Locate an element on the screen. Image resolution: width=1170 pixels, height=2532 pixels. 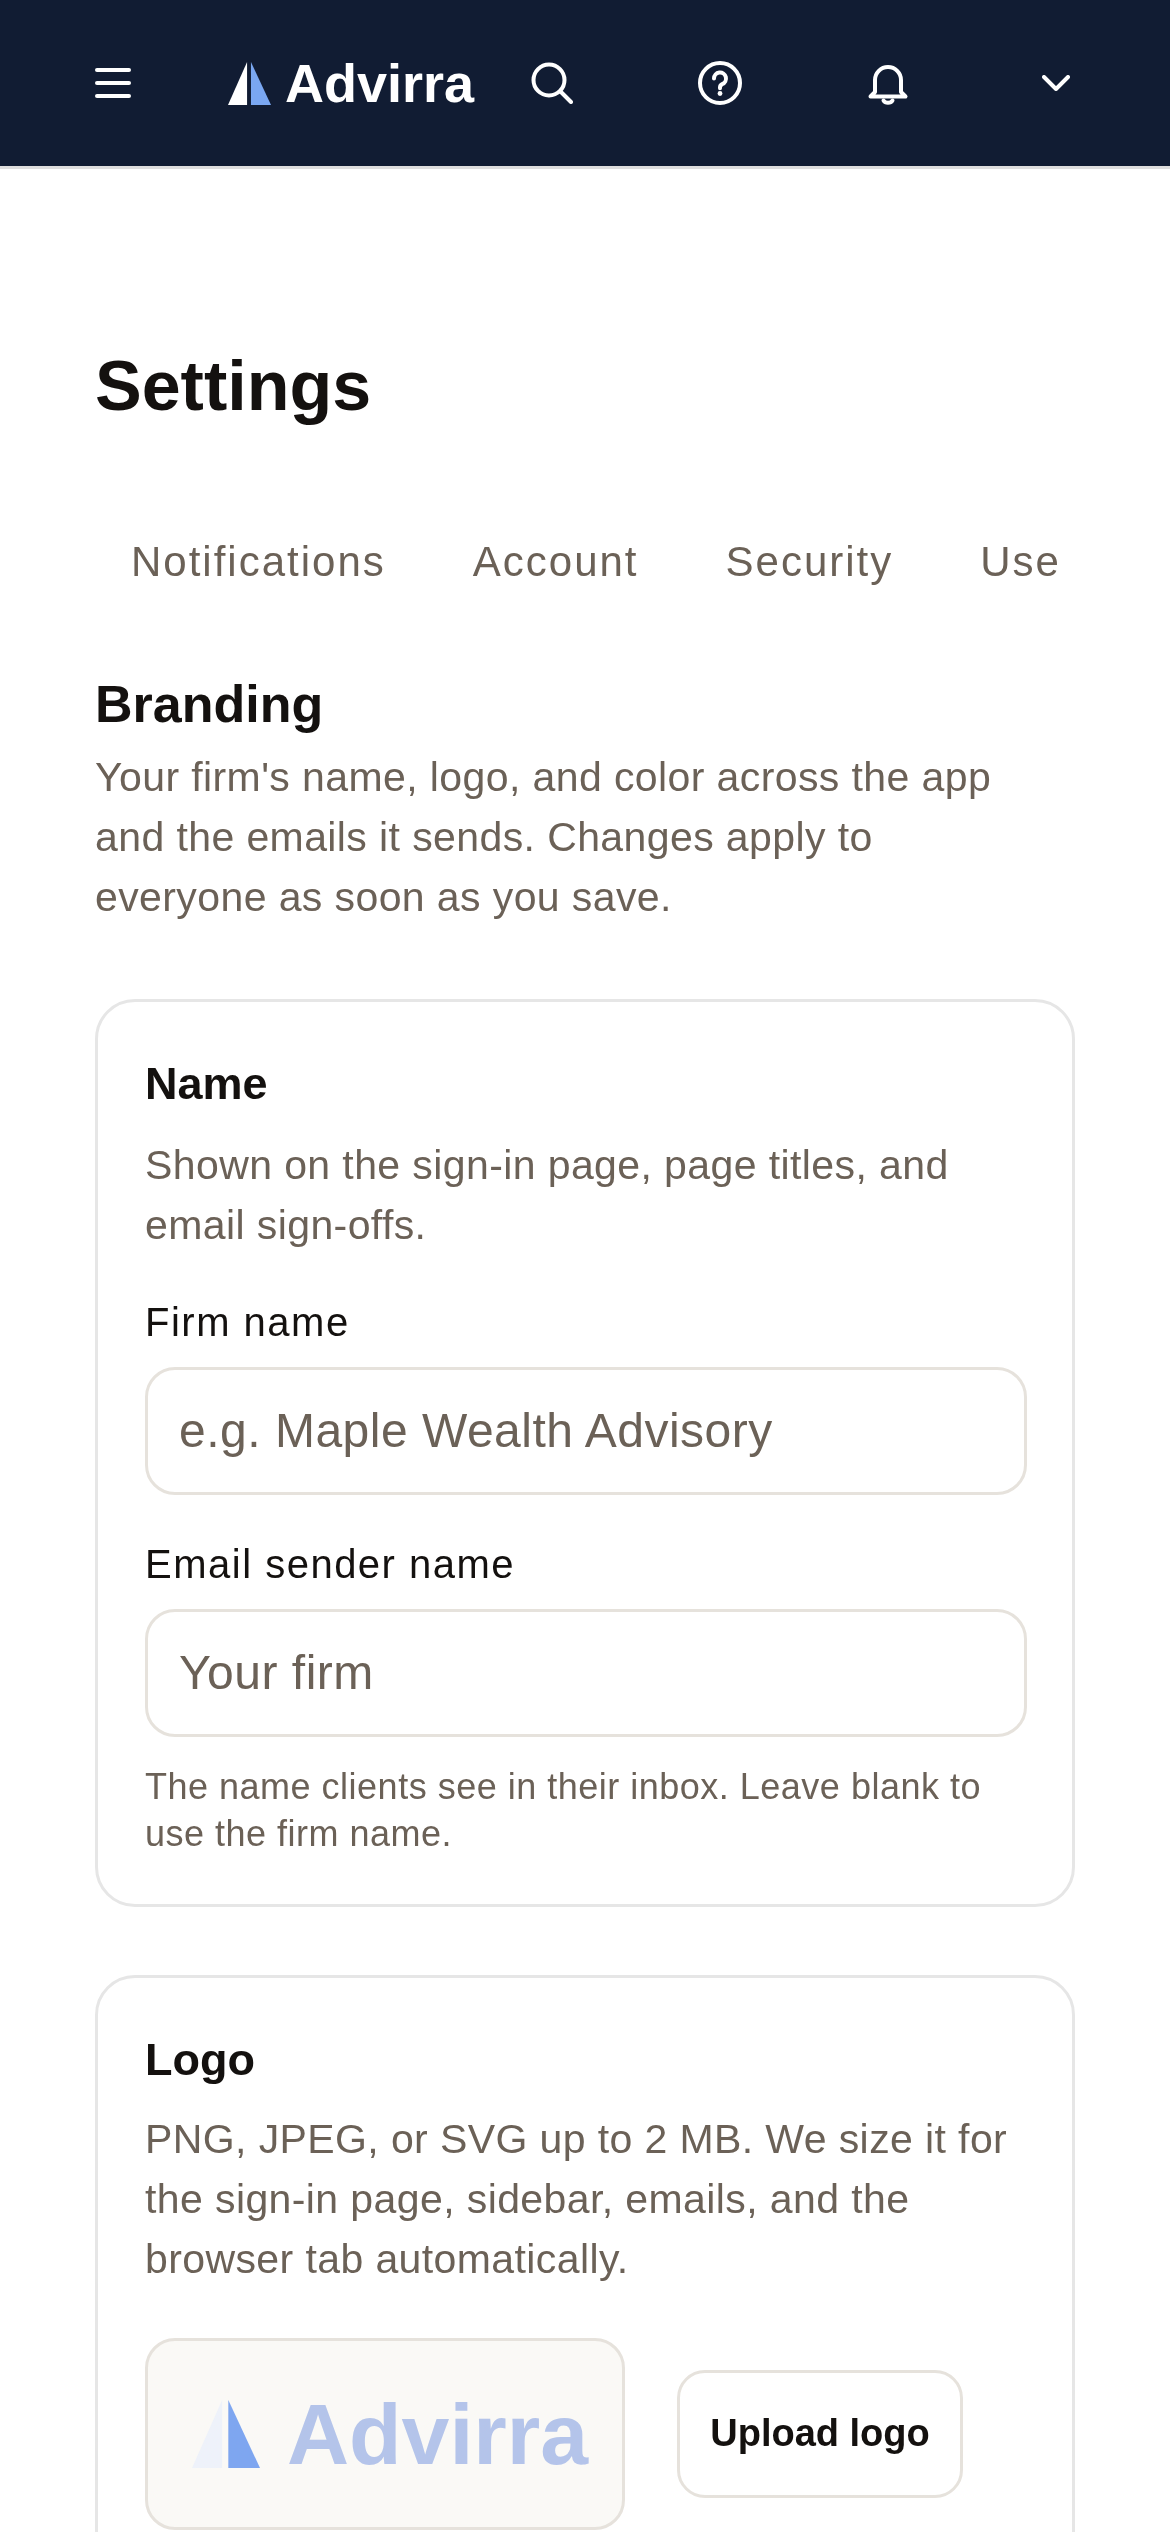
menu-button is located at coordinates (113, 83).